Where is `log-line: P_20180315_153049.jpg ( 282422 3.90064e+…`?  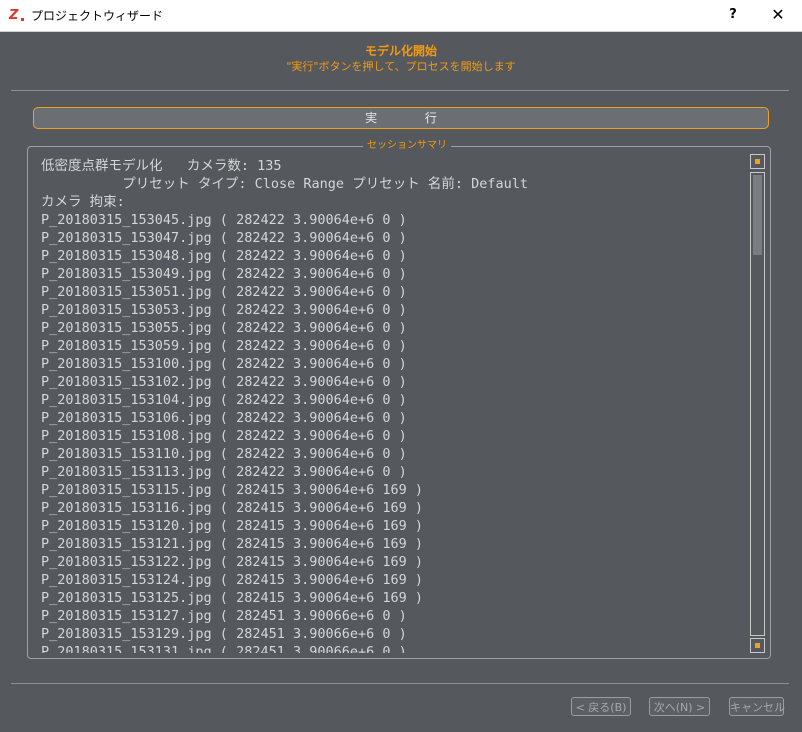
log-line: P_20180315_153049.jpg ( 282422 3.90064e+… is located at coordinates (224, 274).